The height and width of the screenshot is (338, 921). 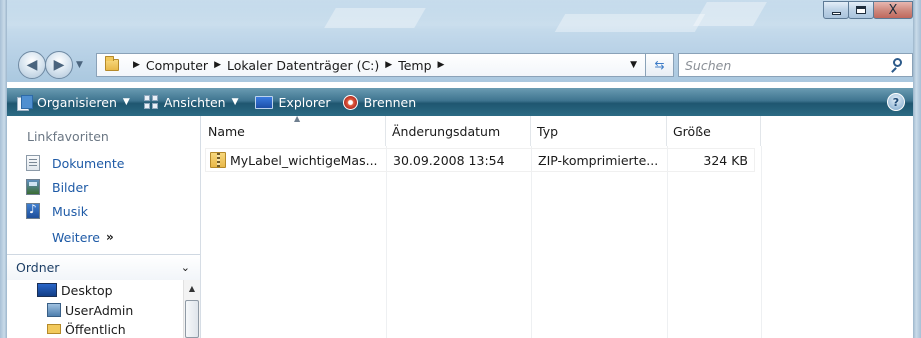 What do you see at coordinates (414, 65) in the screenshot?
I see `breadcrumb-temp: Temp` at bounding box center [414, 65].